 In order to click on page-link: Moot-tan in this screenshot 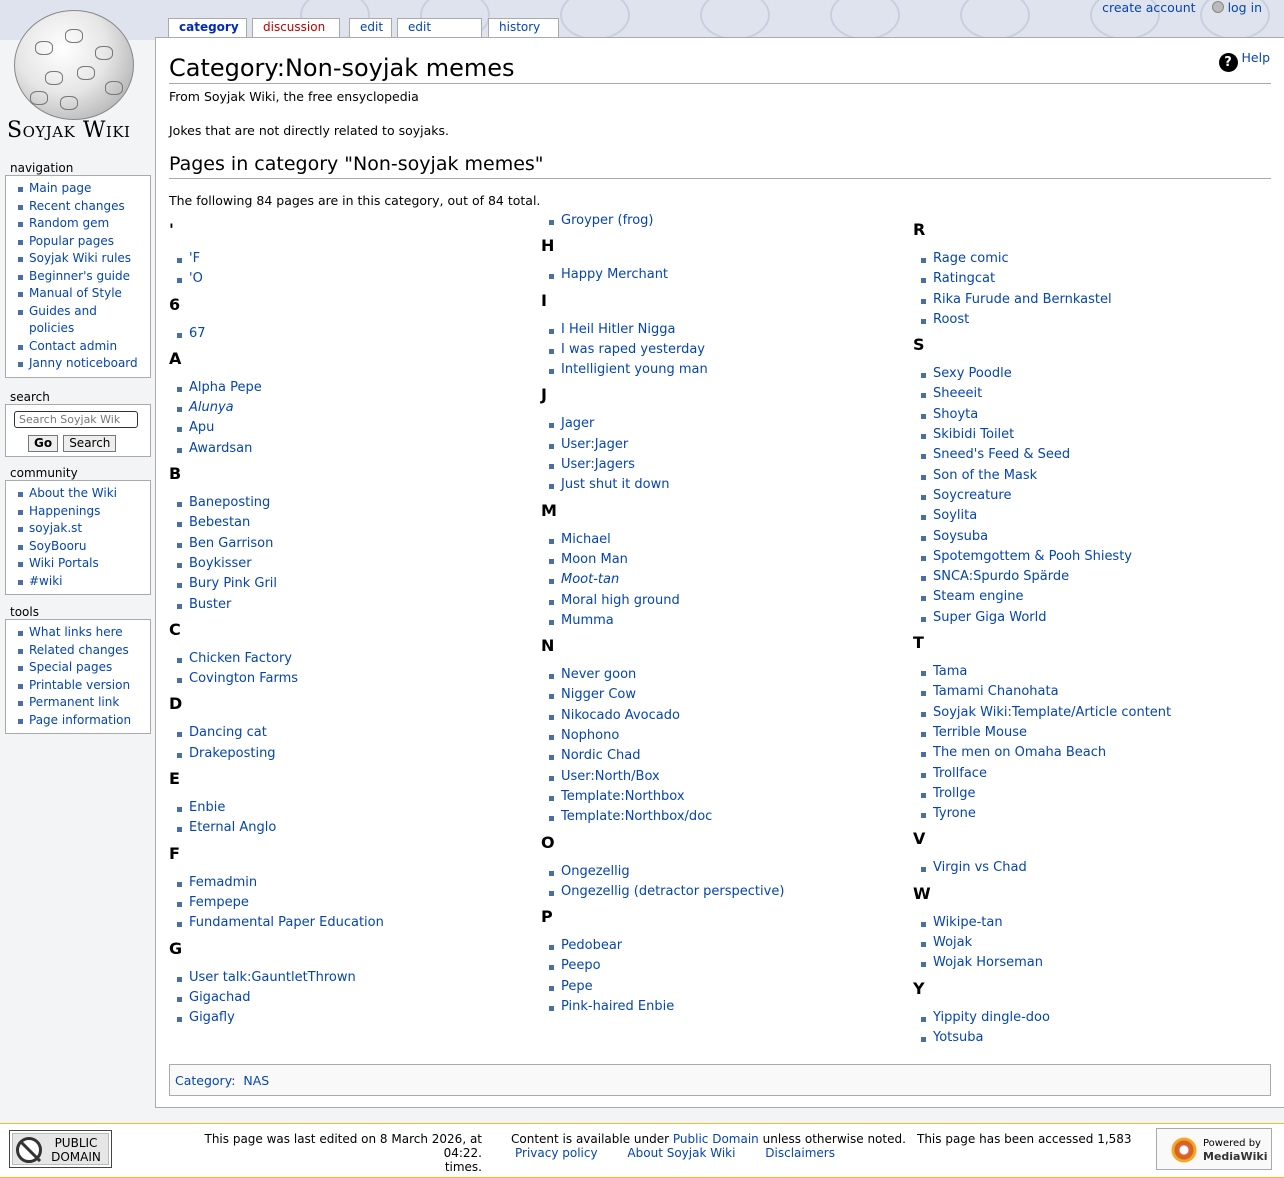, I will do `click(590, 579)`.